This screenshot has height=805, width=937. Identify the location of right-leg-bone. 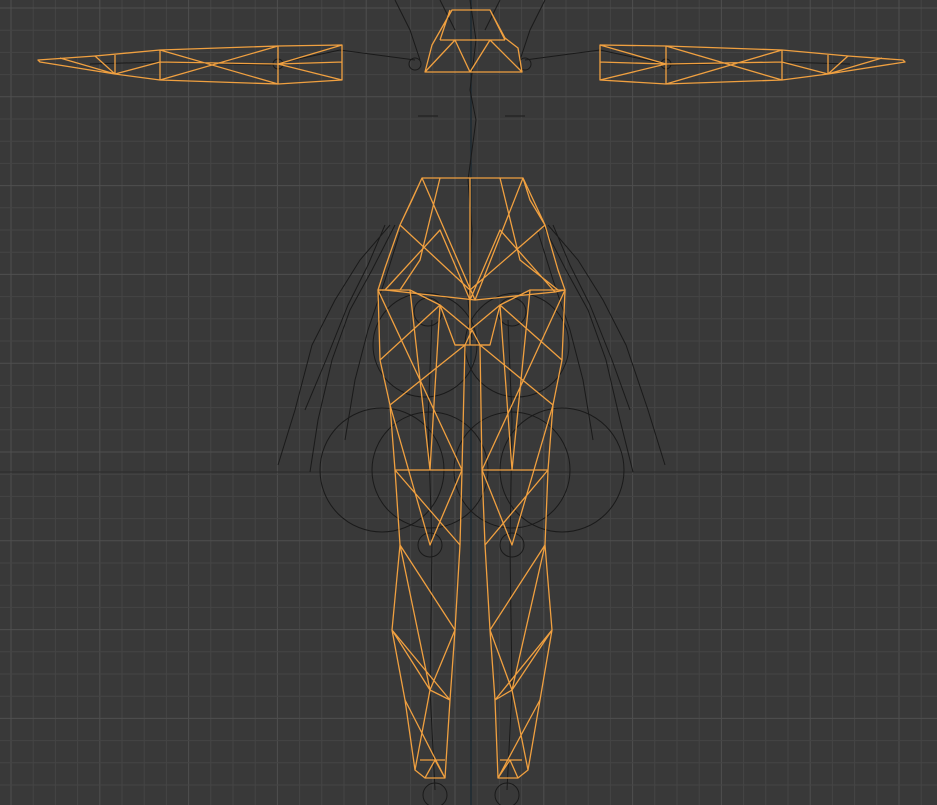
(509, 555).